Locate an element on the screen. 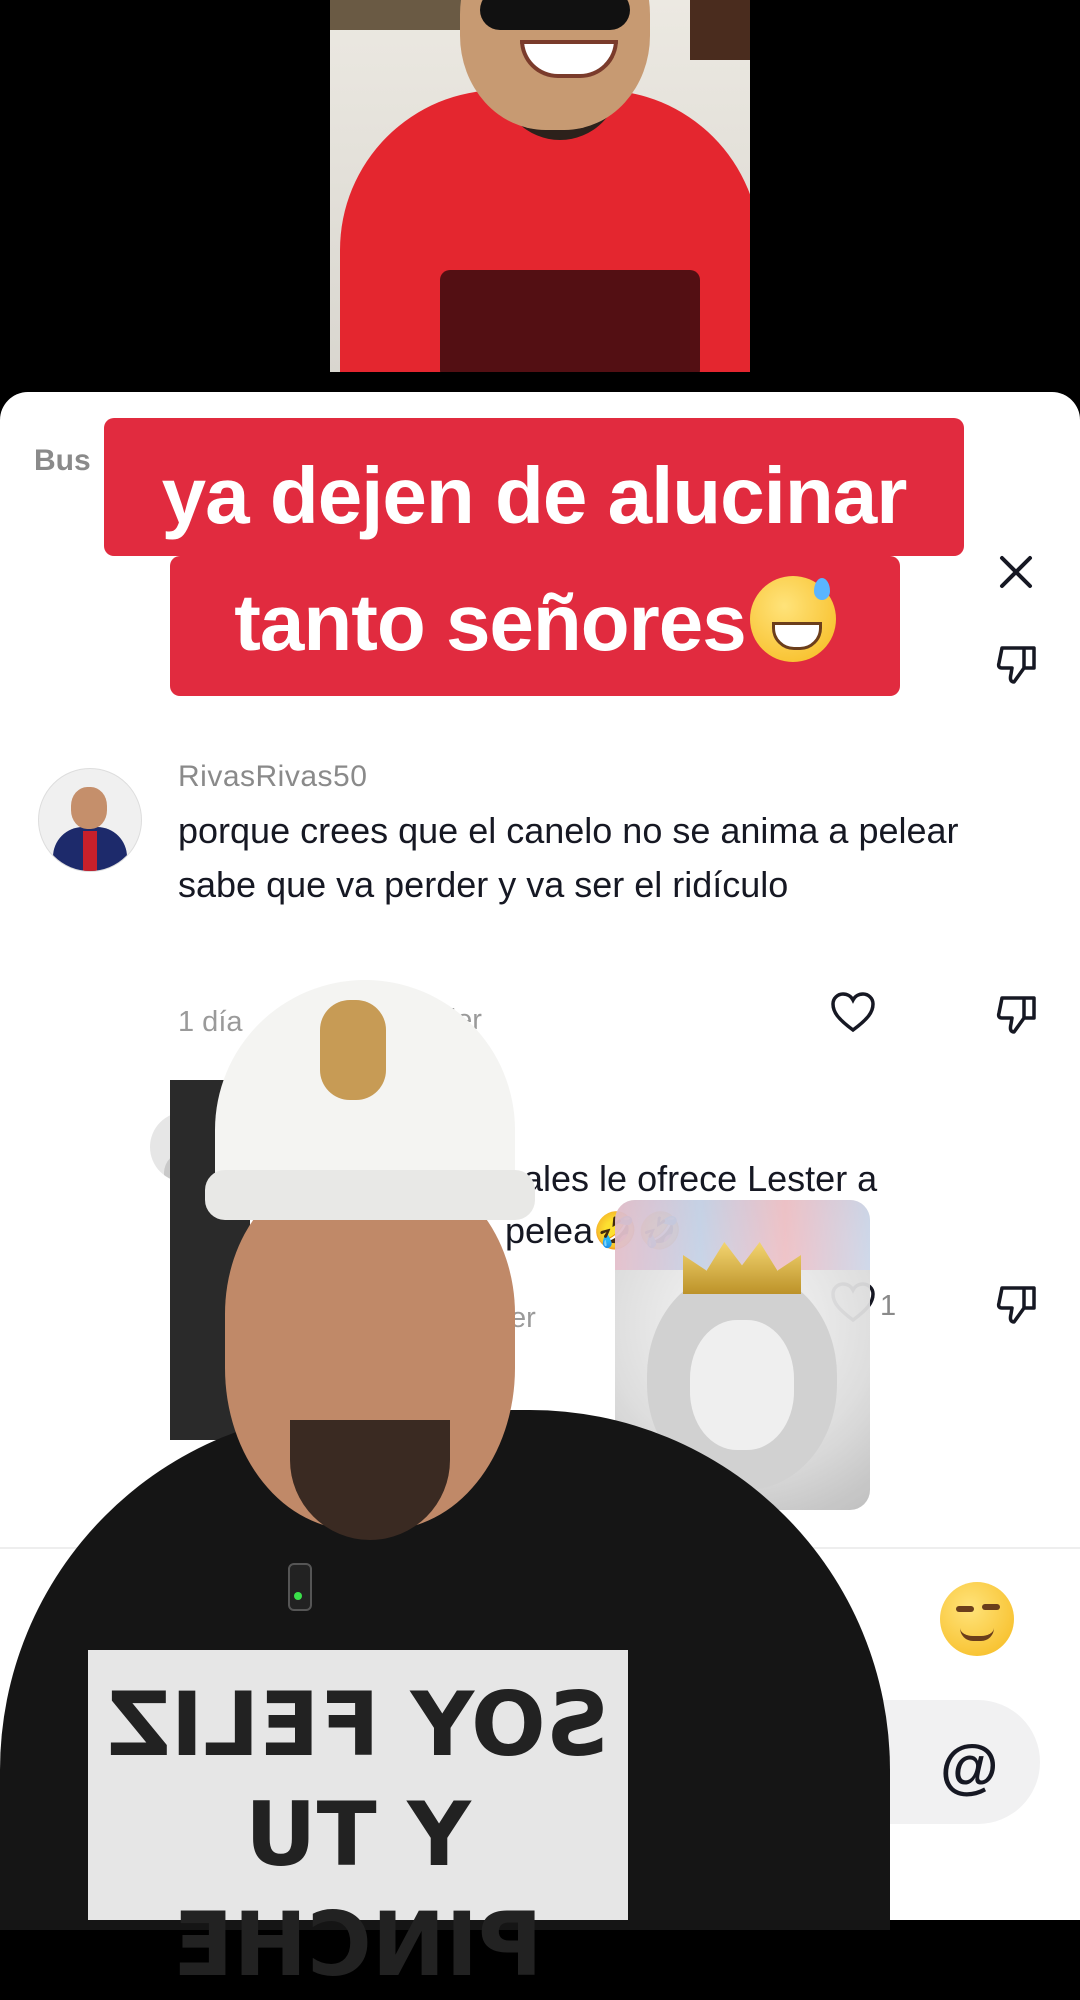 The image size is (1080, 2000). at-icon: @ is located at coordinates (969, 1766).